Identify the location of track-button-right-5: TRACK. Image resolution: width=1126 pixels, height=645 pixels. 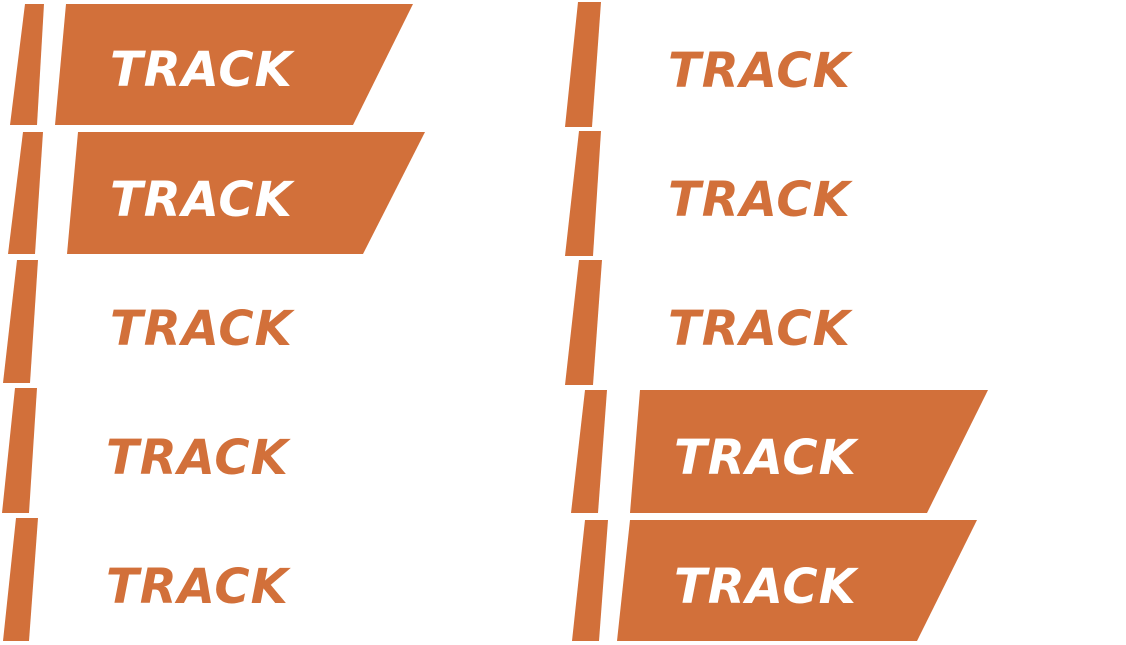
(774, 580).